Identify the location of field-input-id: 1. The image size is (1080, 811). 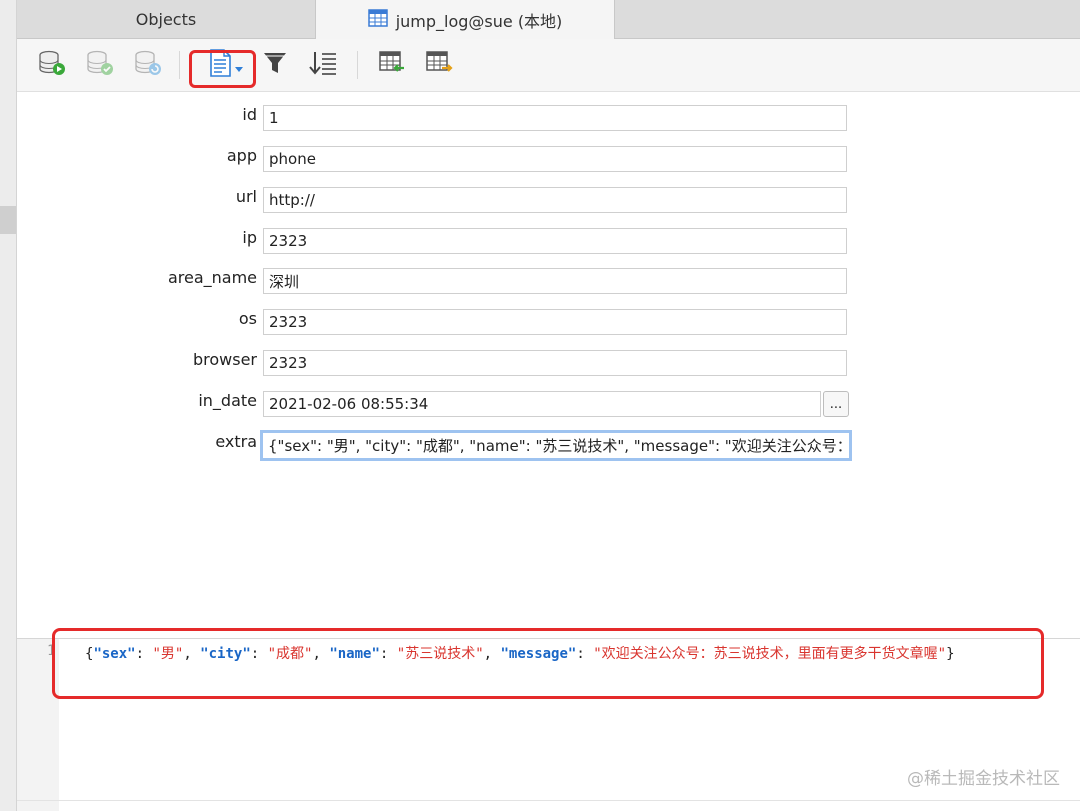
(555, 118).